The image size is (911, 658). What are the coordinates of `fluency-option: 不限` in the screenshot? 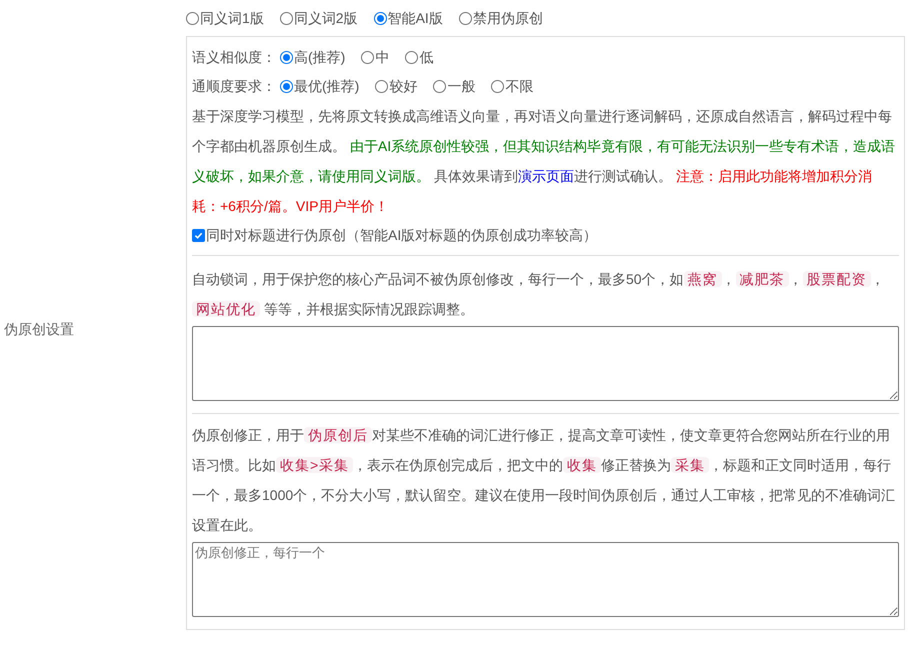 It's located at (512, 86).